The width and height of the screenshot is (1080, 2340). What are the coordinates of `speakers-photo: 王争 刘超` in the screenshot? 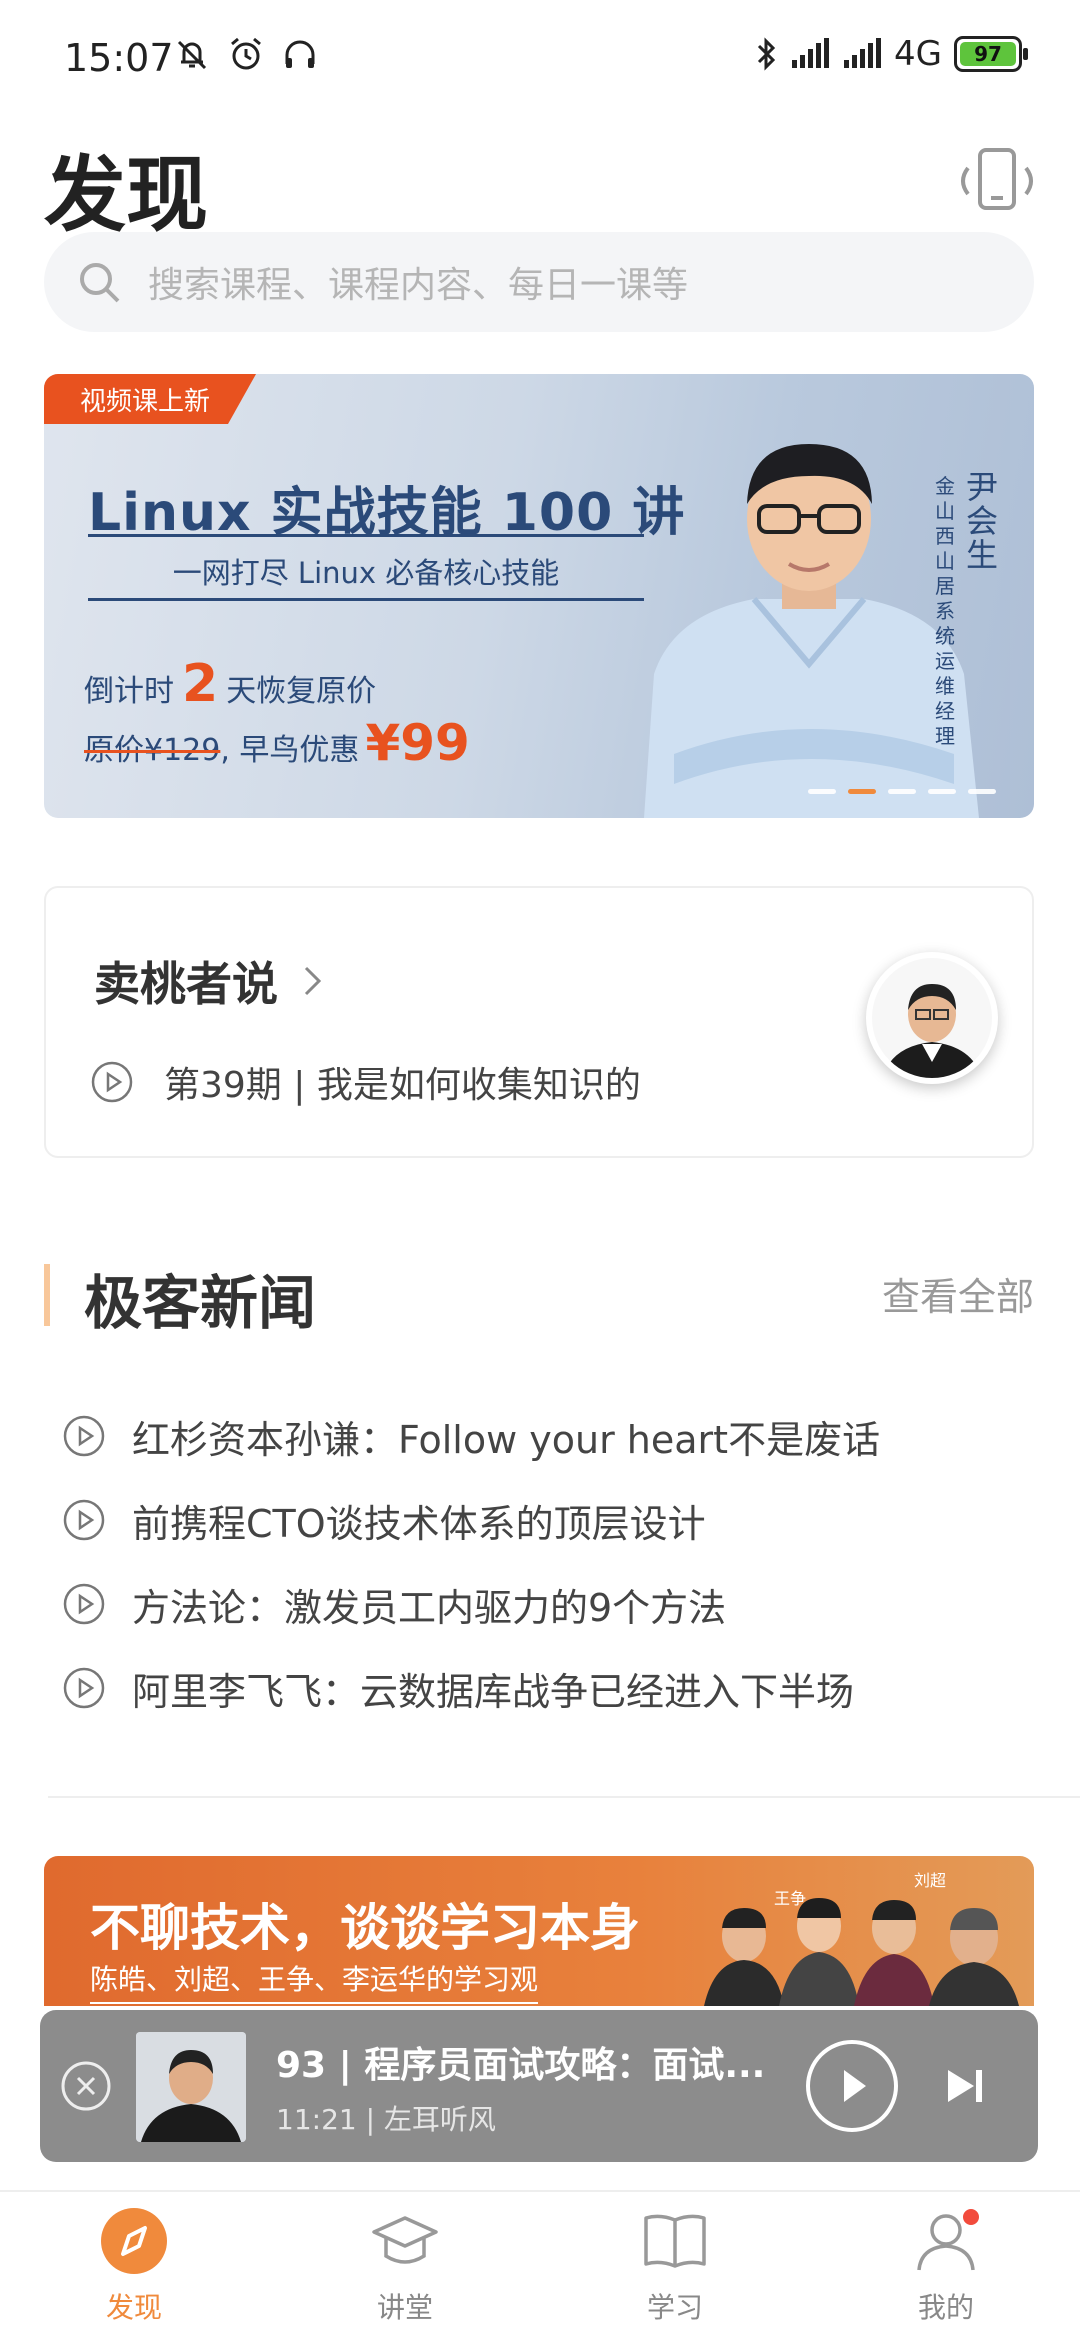 It's located at (861, 1938).